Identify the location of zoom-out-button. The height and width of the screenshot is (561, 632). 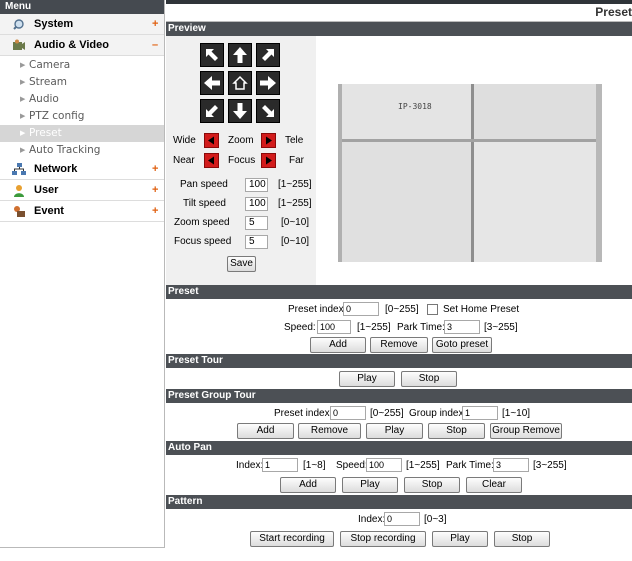
(211, 140).